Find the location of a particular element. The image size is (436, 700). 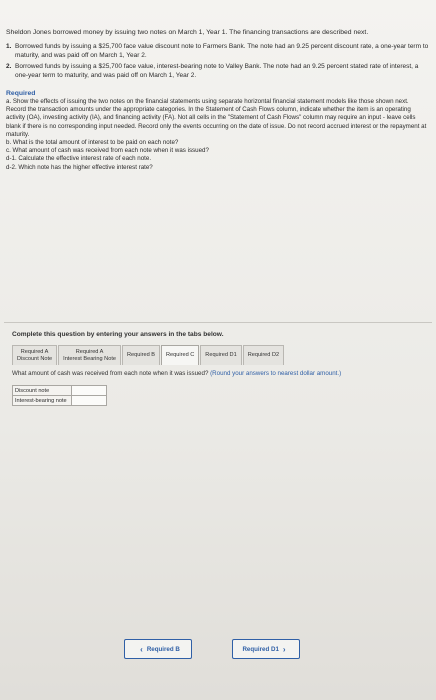

tab-required-a-interest: Required A Interest Bearing Note is located at coordinates (89, 355).